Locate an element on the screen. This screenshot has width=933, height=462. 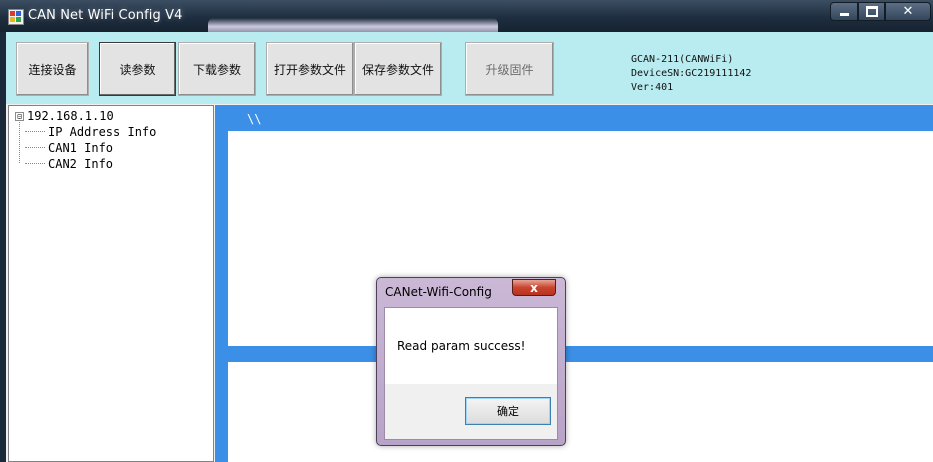
tree-item-label: CAN2 Info is located at coordinates (81, 164).